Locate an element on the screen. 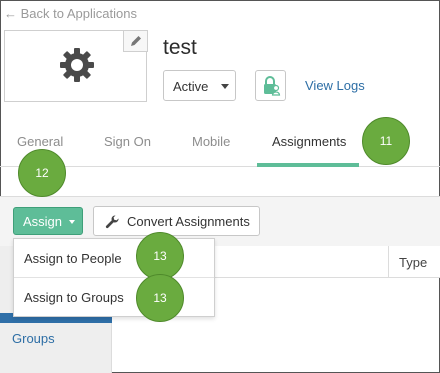  app-logo-box is located at coordinates (76, 66).